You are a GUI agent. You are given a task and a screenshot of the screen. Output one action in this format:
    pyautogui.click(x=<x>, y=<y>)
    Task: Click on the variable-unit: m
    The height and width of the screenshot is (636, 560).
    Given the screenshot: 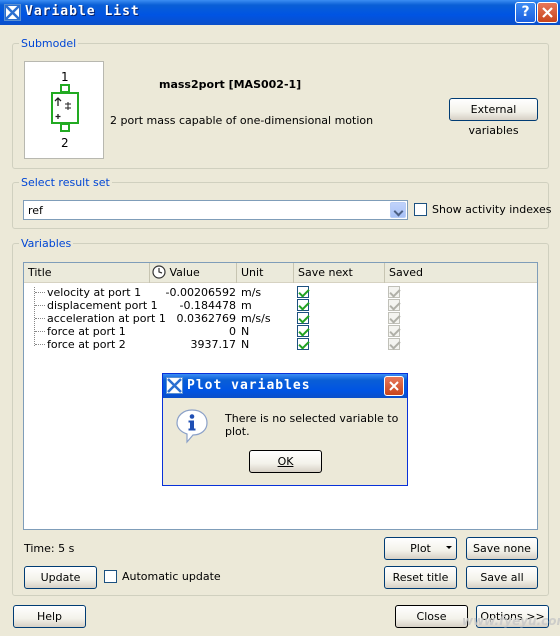 What is the action you would take?
    pyautogui.click(x=246, y=305)
    